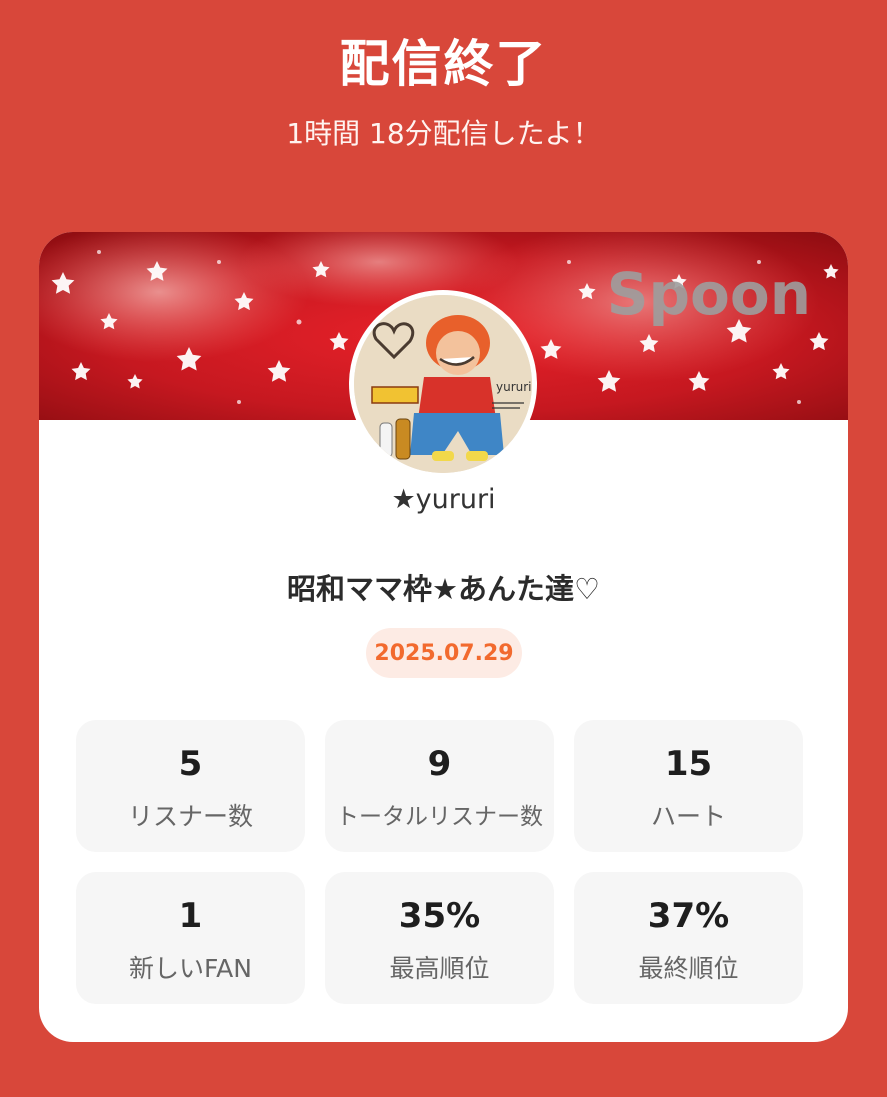 The image size is (887, 1097). What do you see at coordinates (688, 938) in the screenshot?
I see `stat-final-rank: 37% 最終順位` at bounding box center [688, 938].